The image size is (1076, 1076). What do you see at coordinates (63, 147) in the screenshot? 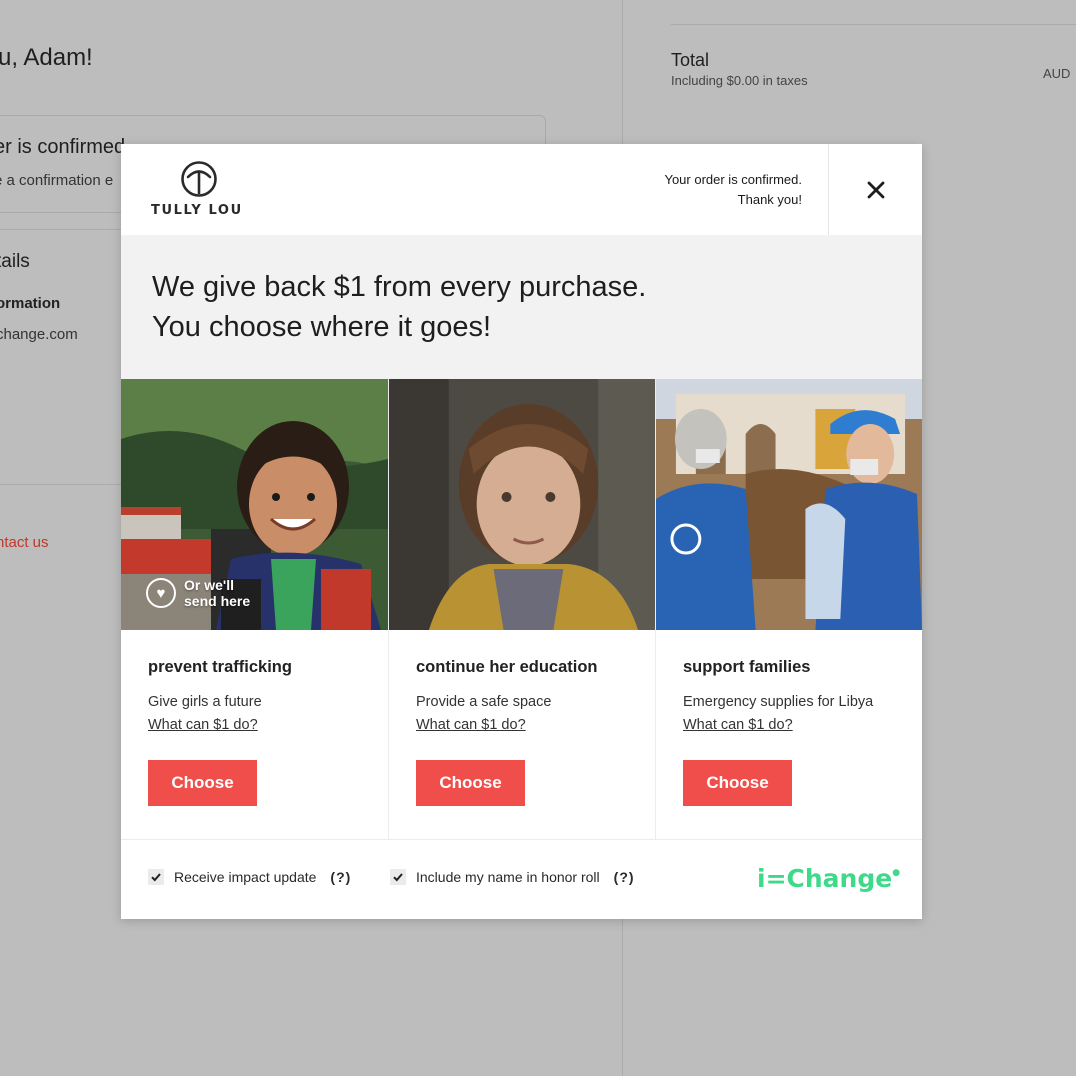
I see `order-confirmed-text: er is confirmed` at bounding box center [63, 147].